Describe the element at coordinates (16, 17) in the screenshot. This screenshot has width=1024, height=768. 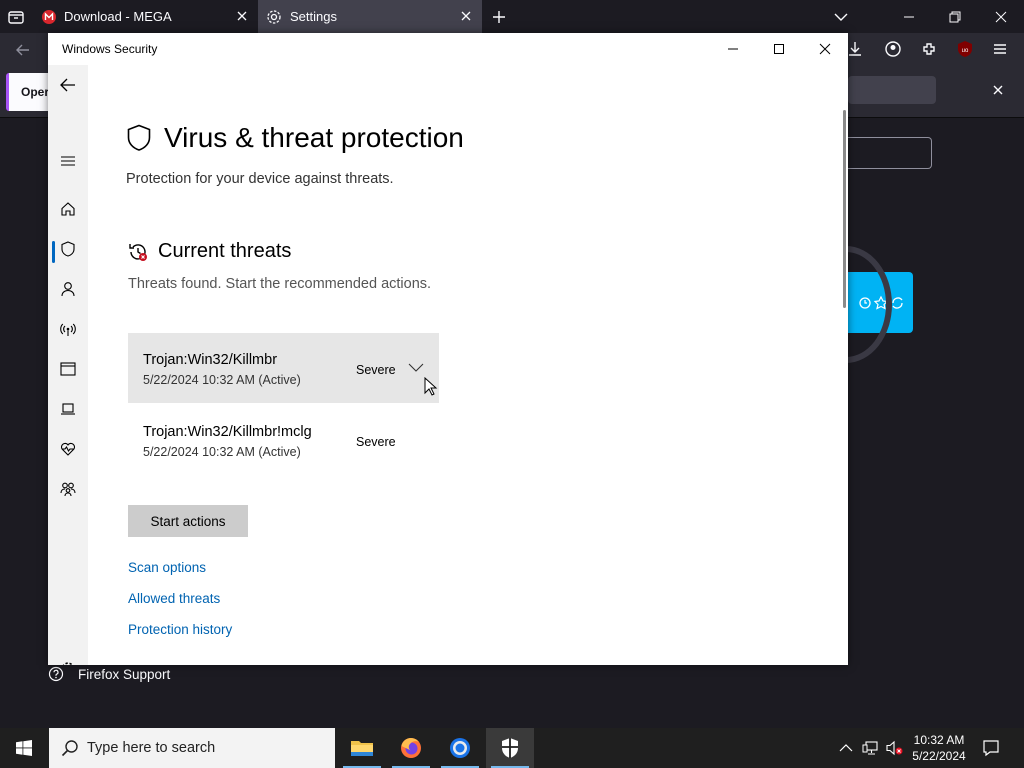
I see `tab-list-icon` at that location.